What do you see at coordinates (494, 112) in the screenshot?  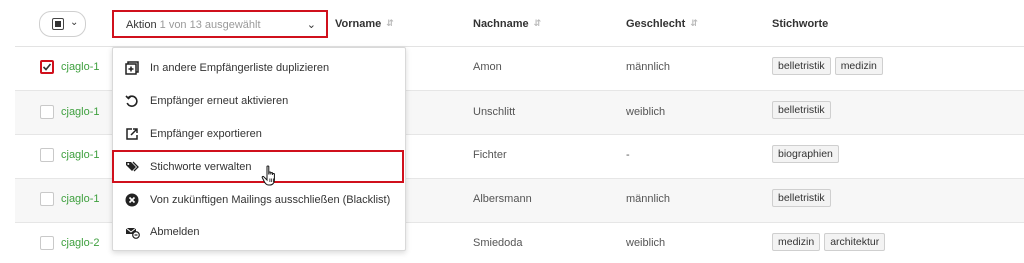 I see `row-lastname: Unschlitt` at bounding box center [494, 112].